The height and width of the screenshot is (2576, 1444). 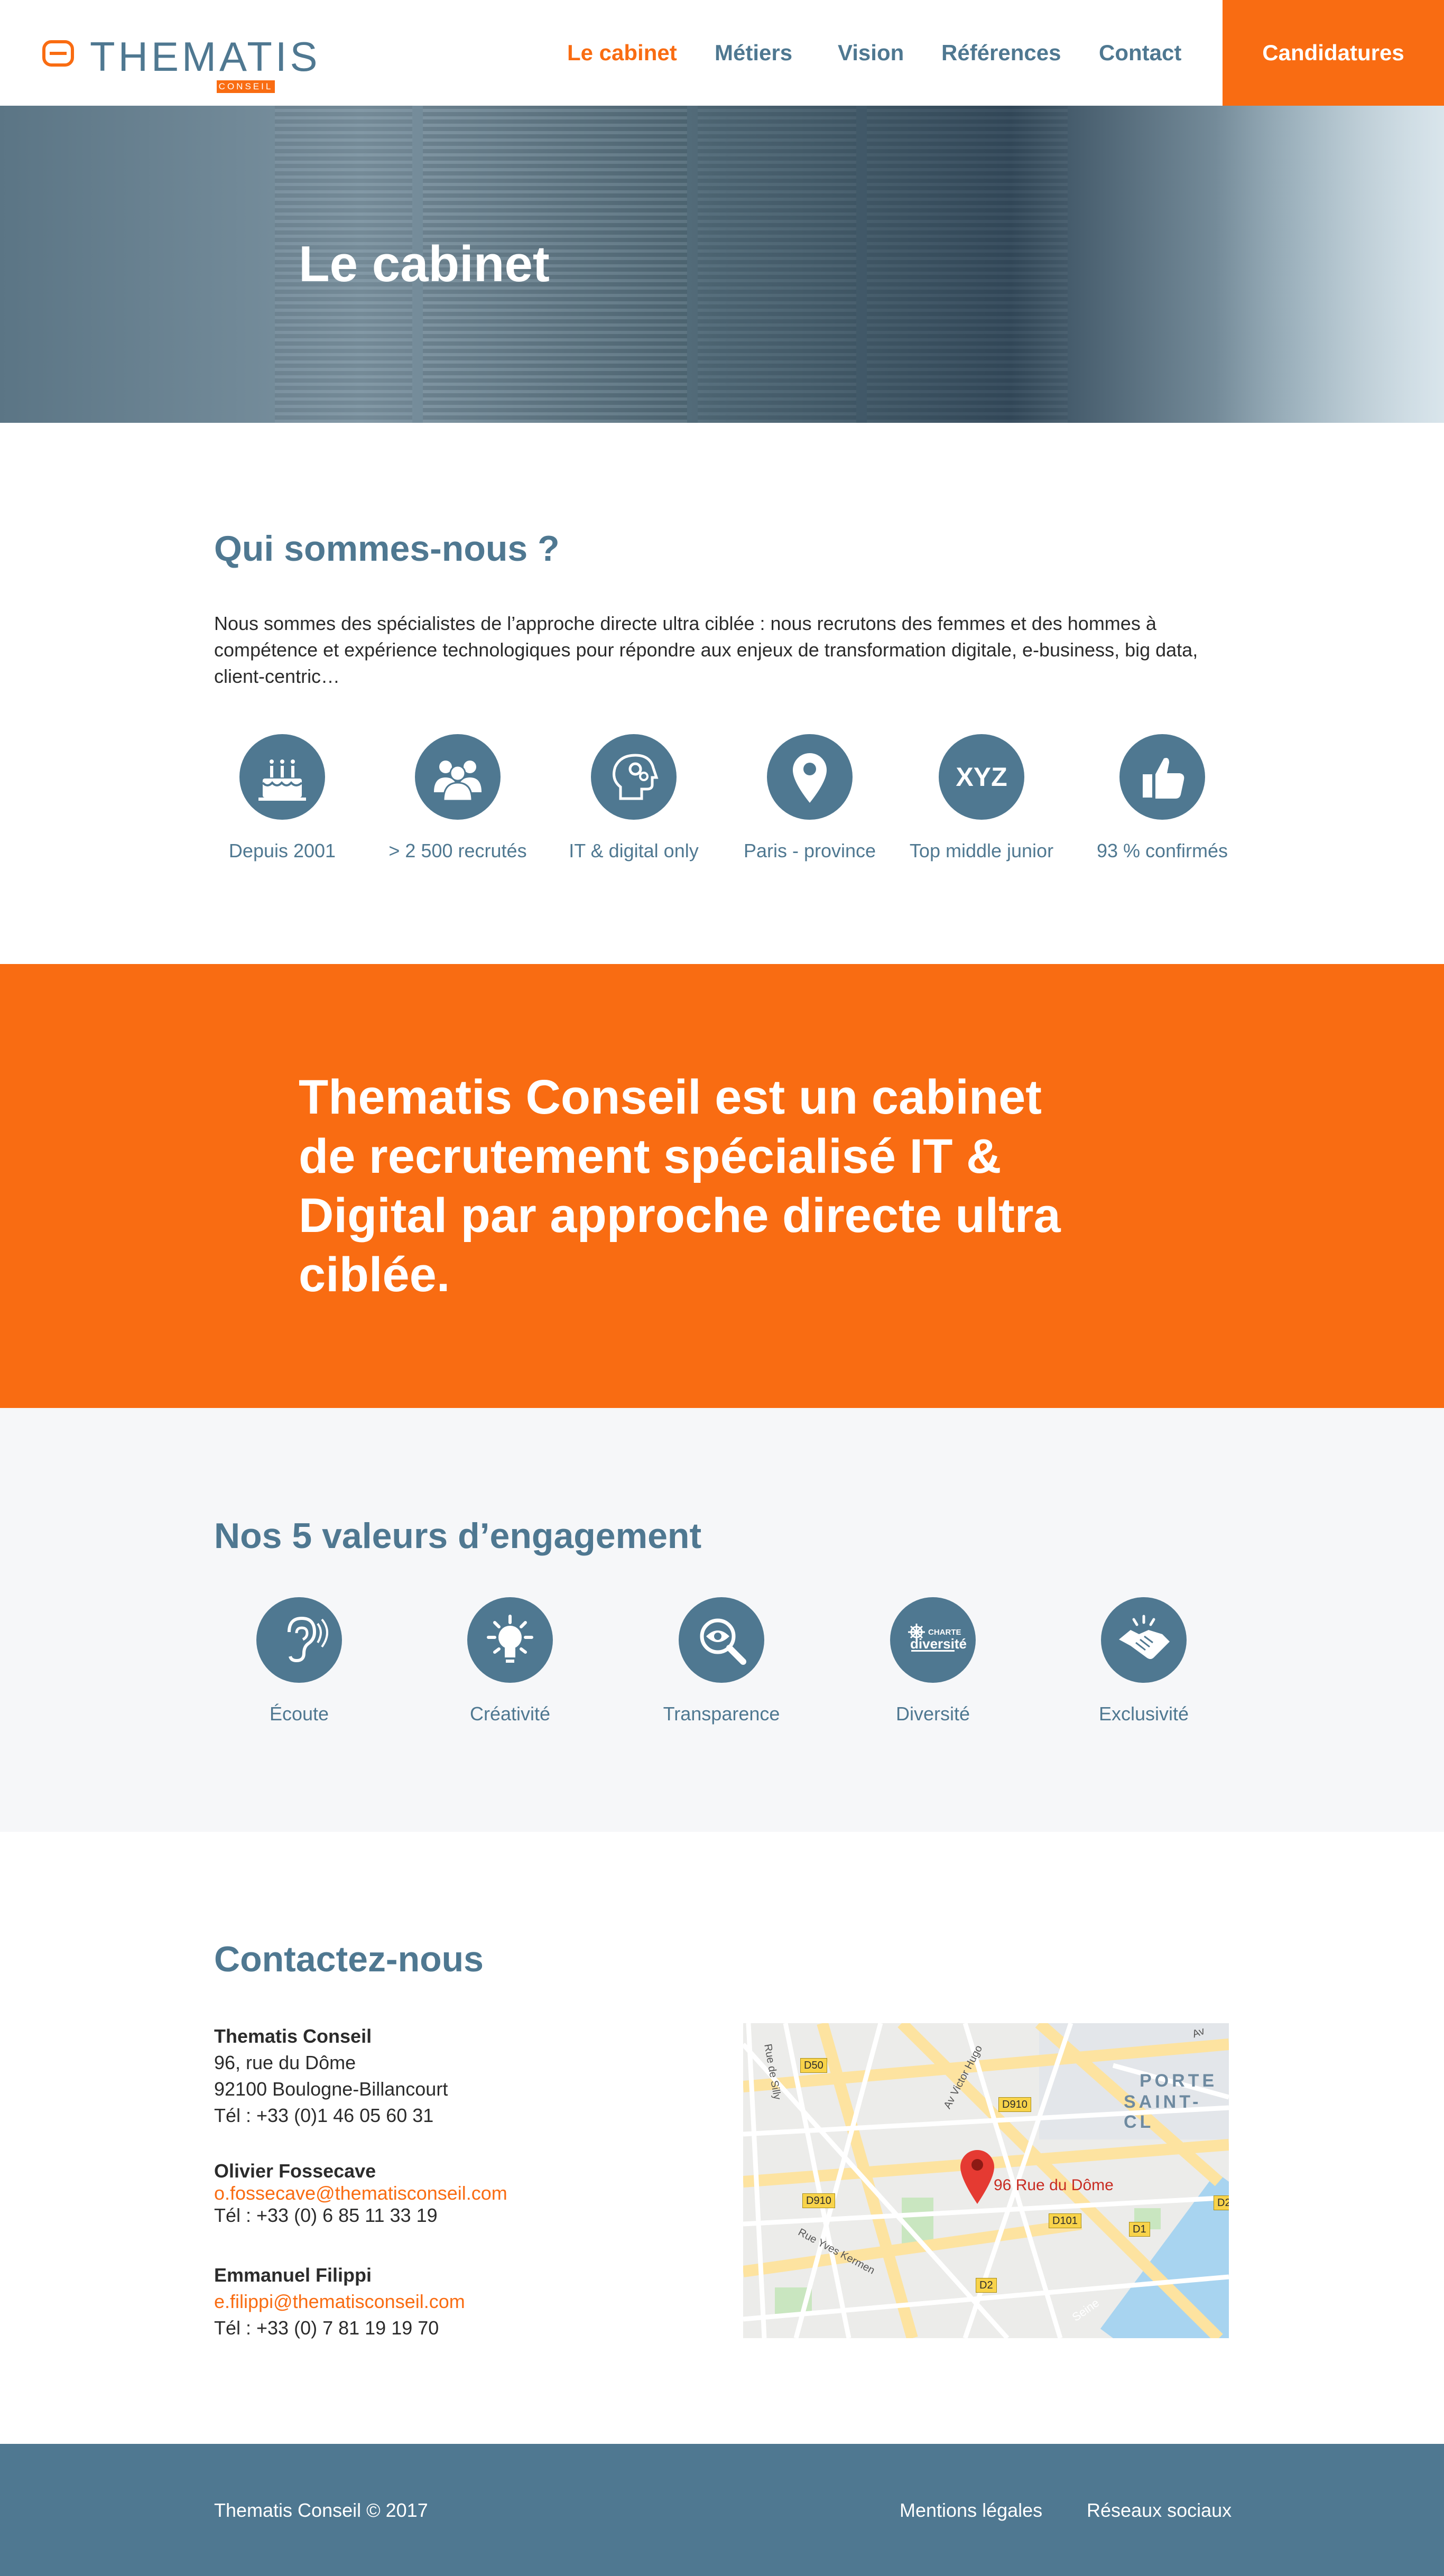 I want to click on value-ecoute: Écoute, so click(x=299, y=1662).